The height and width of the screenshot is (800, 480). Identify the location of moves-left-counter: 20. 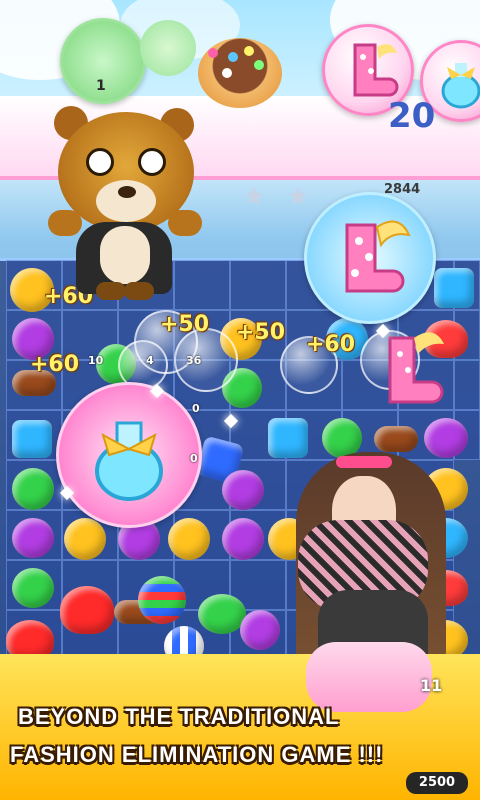
(412, 116).